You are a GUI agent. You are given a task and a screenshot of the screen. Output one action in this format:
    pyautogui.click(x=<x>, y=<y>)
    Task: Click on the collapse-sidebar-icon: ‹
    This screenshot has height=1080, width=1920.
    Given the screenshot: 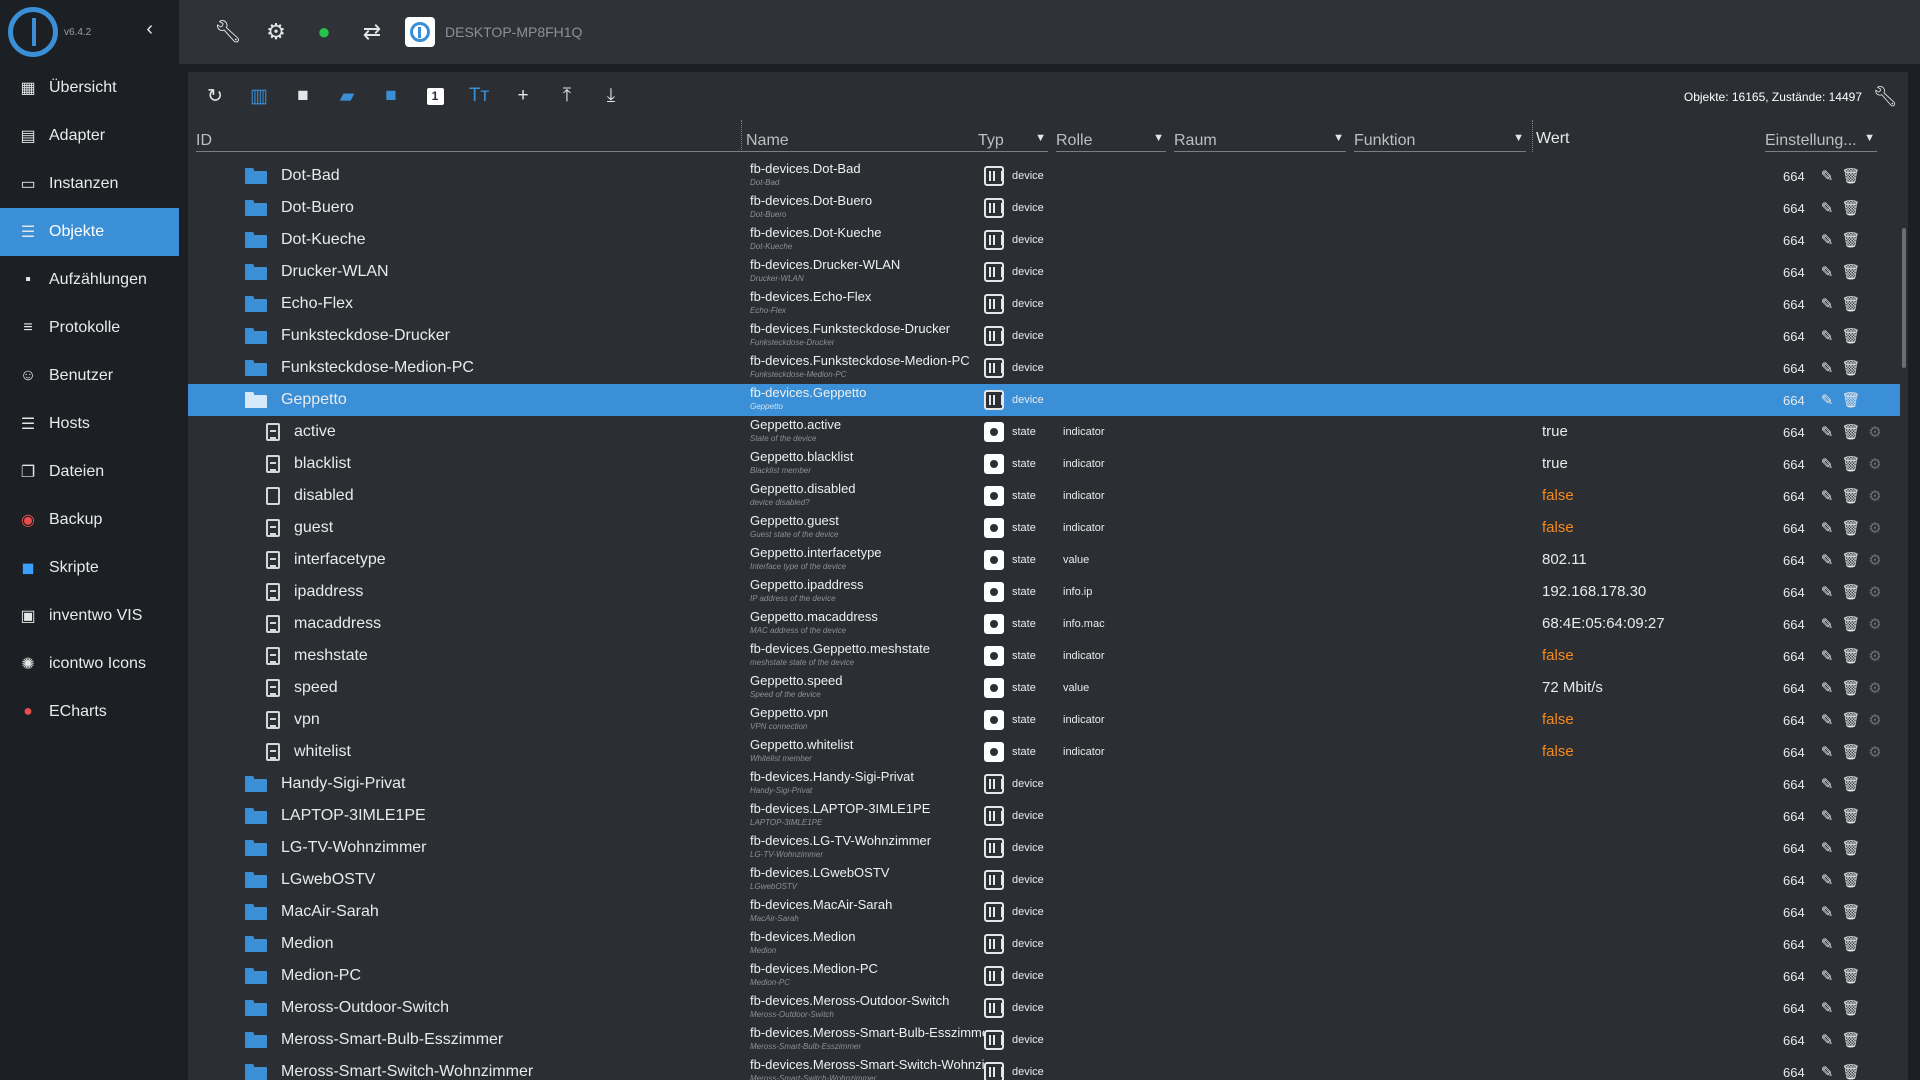 What is the action you would take?
    pyautogui.click(x=149, y=29)
    